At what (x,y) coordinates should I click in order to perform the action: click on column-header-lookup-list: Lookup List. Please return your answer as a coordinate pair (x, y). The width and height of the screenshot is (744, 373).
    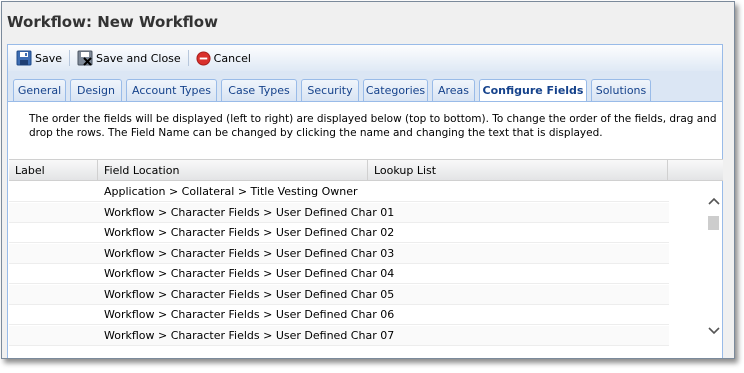
    Looking at the image, I should click on (518, 170).